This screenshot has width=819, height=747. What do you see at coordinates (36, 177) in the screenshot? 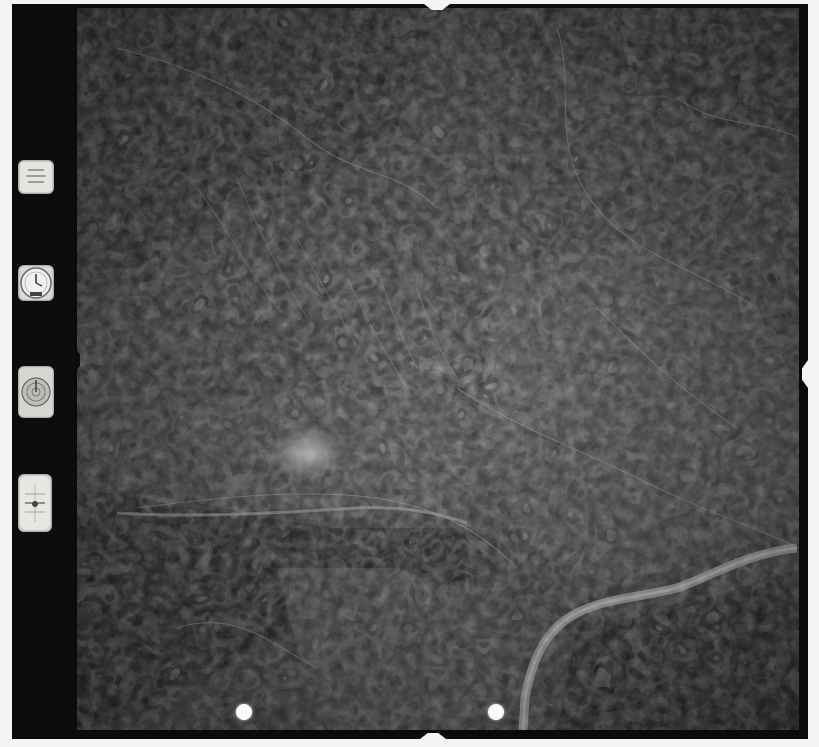
I see `data-plate-icon` at bounding box center [36, 177].